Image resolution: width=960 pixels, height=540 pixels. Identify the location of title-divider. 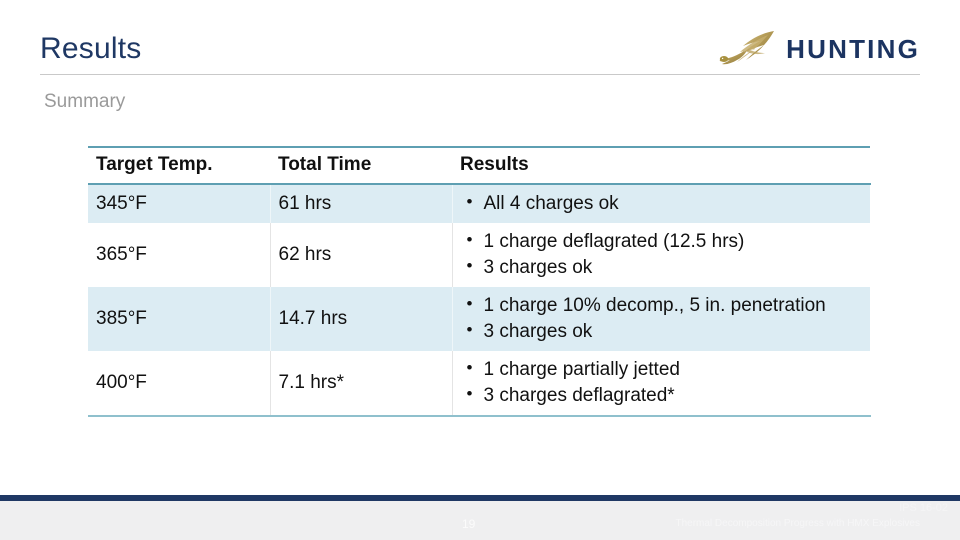
(480, 74).